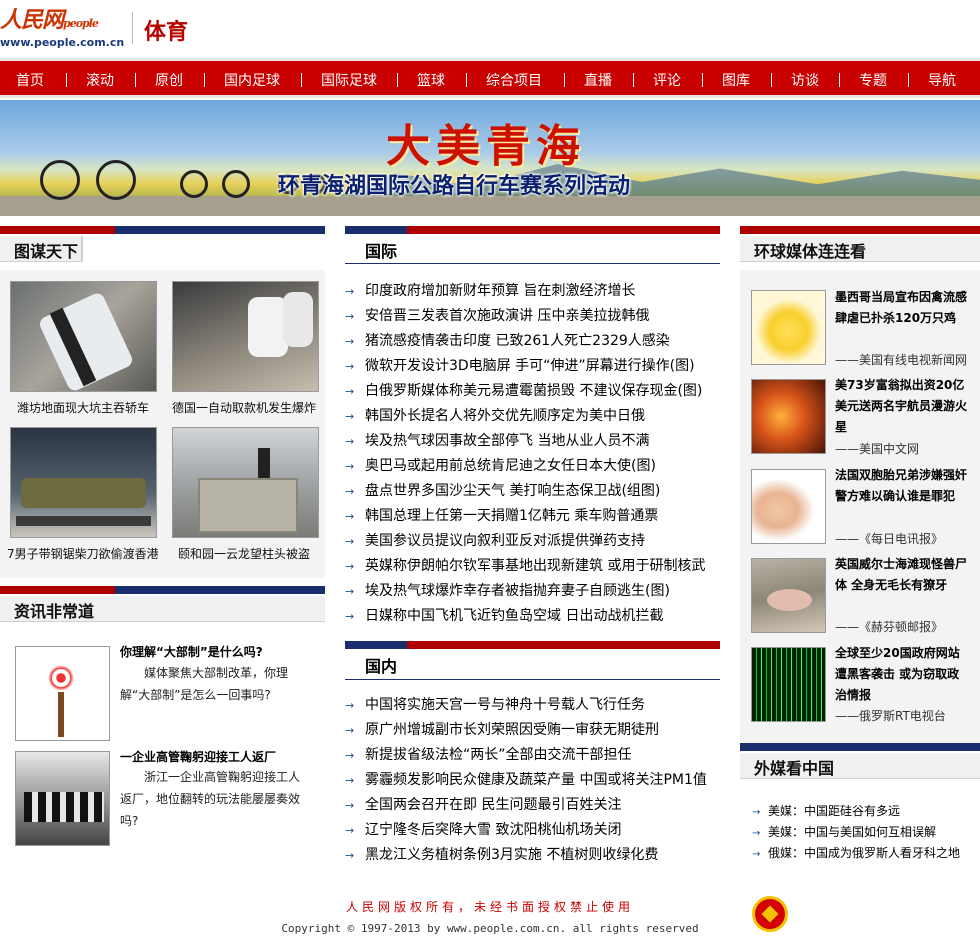  I want to click on news-item: → 白俄罗斯媒体称美元易遭霉菌损毁 不建议保存现金(图), so click(525, 391).